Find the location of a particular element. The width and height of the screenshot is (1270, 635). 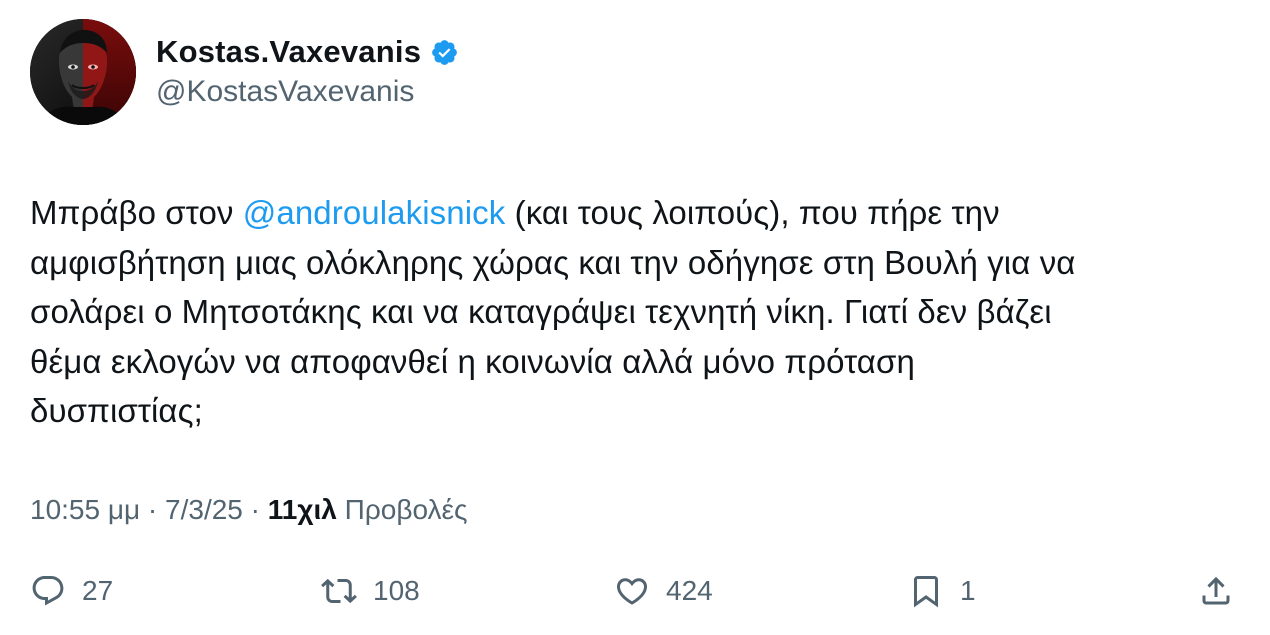

tweet-time: 10:55 μμ is located at coordinates (85, 509).